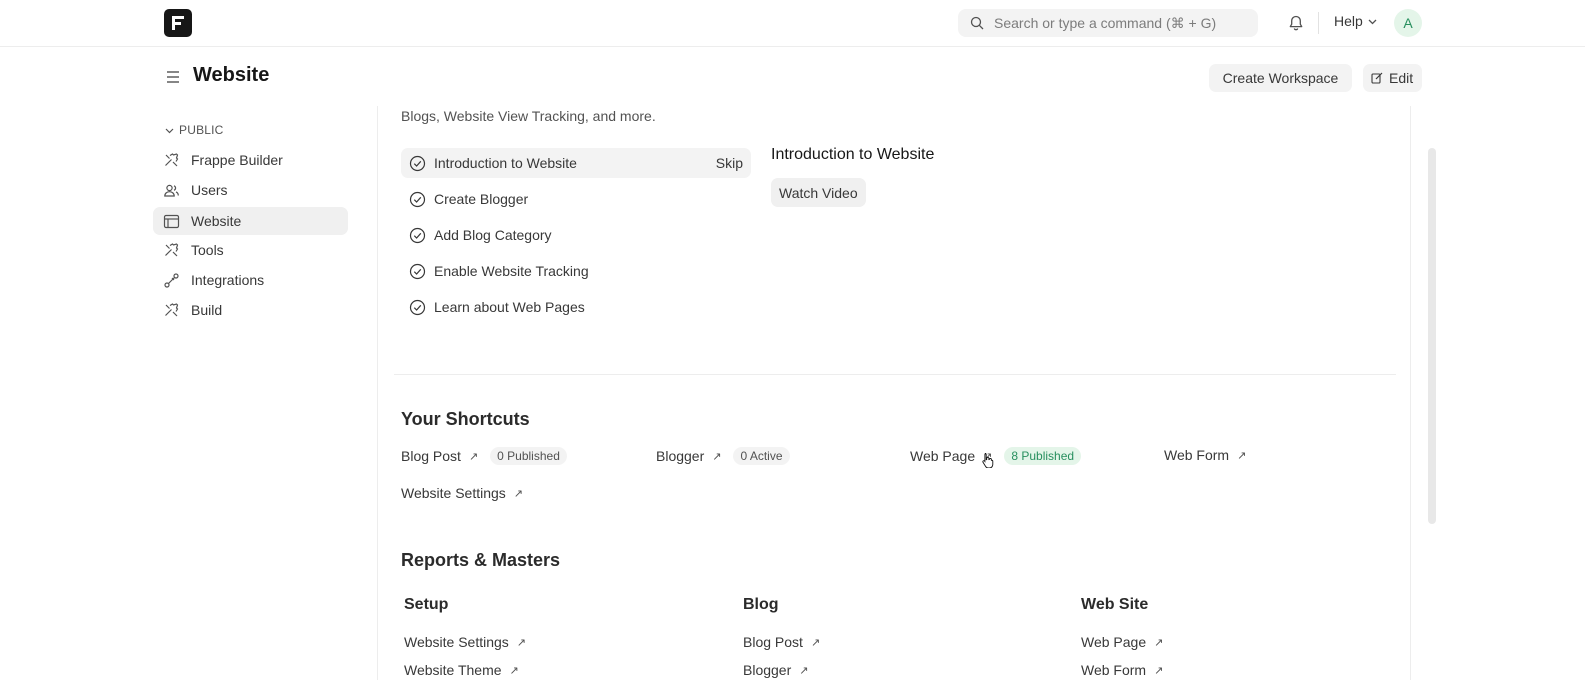  I want to click on edit-button: Edit, so click(1392, 78).